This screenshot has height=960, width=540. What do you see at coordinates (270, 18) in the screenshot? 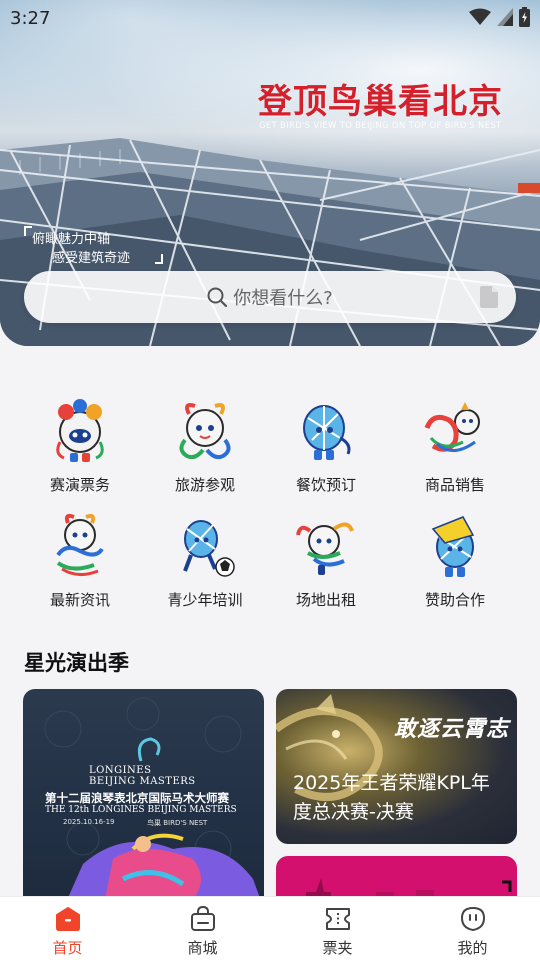
I see `status-bar: 3:27` at bounding box center [270, 18].